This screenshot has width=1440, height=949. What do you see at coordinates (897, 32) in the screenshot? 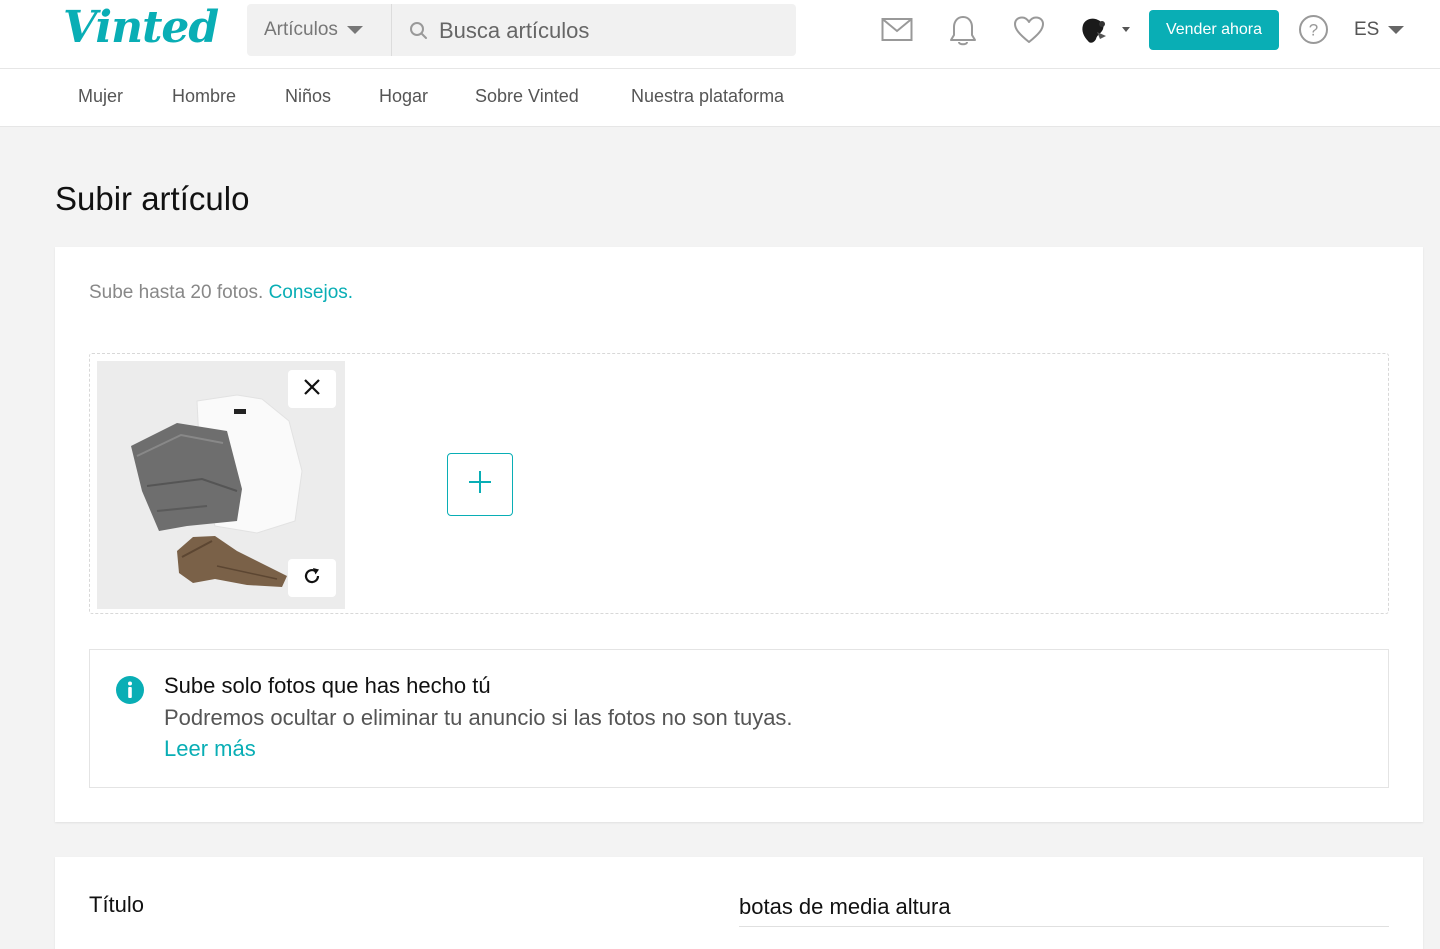
I see `mail-icon` at bounding box center [897, 32].